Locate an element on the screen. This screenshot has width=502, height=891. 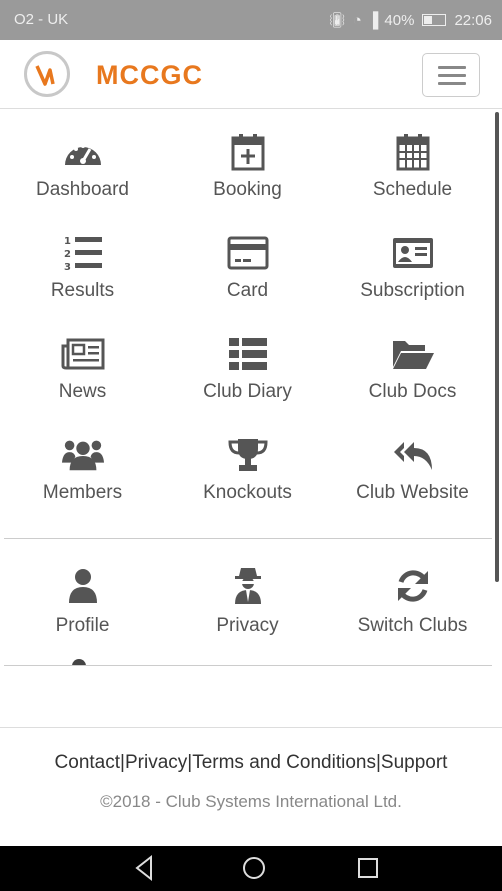
android-nav-bar is located at coordinates (251, 868).